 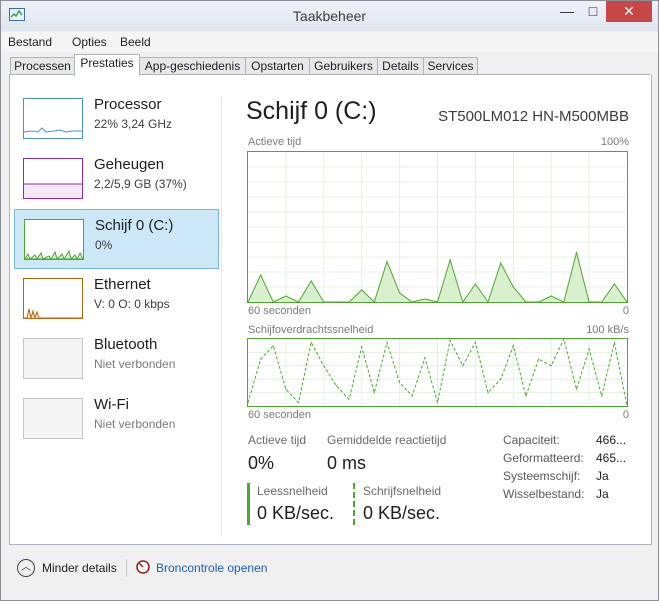 I want to click on page-title: Schijf 0 (C:), so click(x=311, y=111).